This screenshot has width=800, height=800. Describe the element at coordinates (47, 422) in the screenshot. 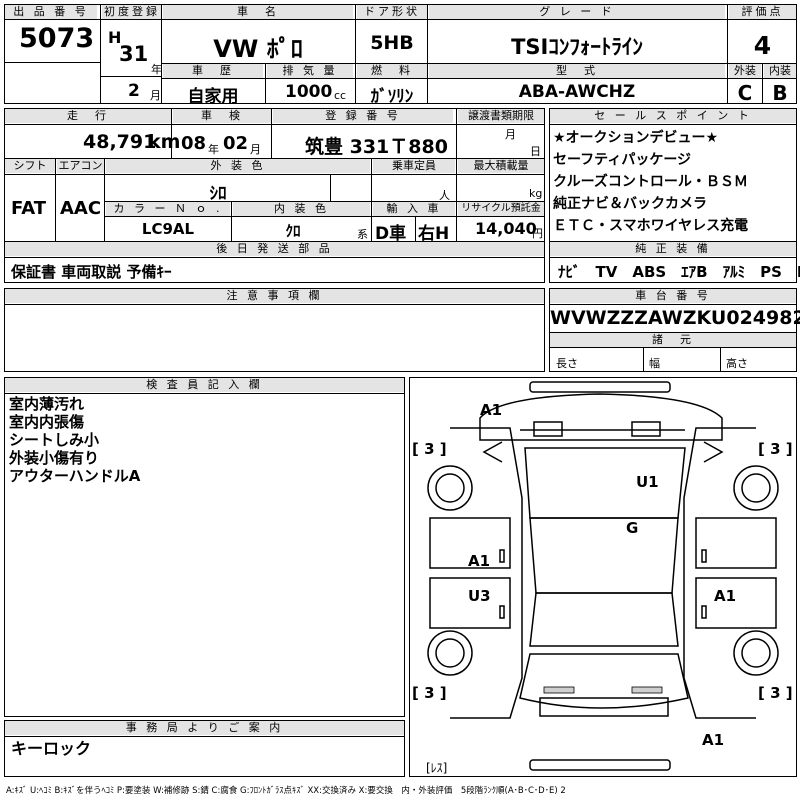

I see `inspector-note-2: 室内内張傷` at that location.